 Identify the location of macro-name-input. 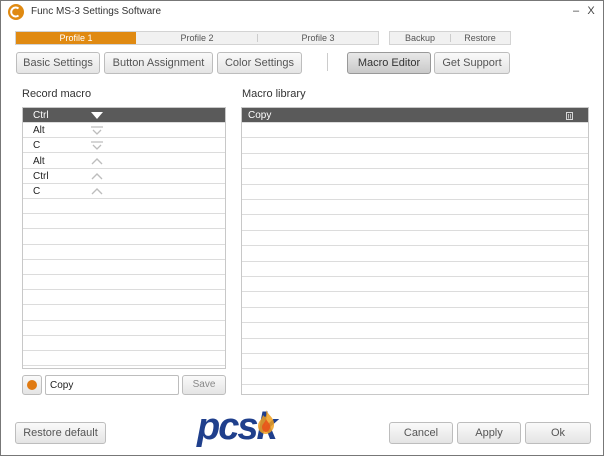
(112, 385).